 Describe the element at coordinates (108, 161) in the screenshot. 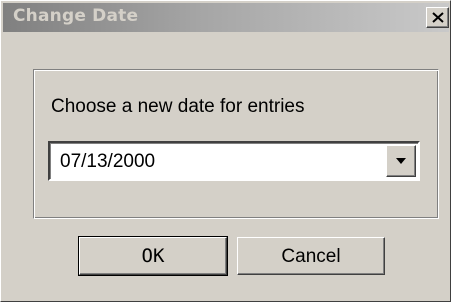

I see `date-combobox-value: 07/13/2000` at that location.